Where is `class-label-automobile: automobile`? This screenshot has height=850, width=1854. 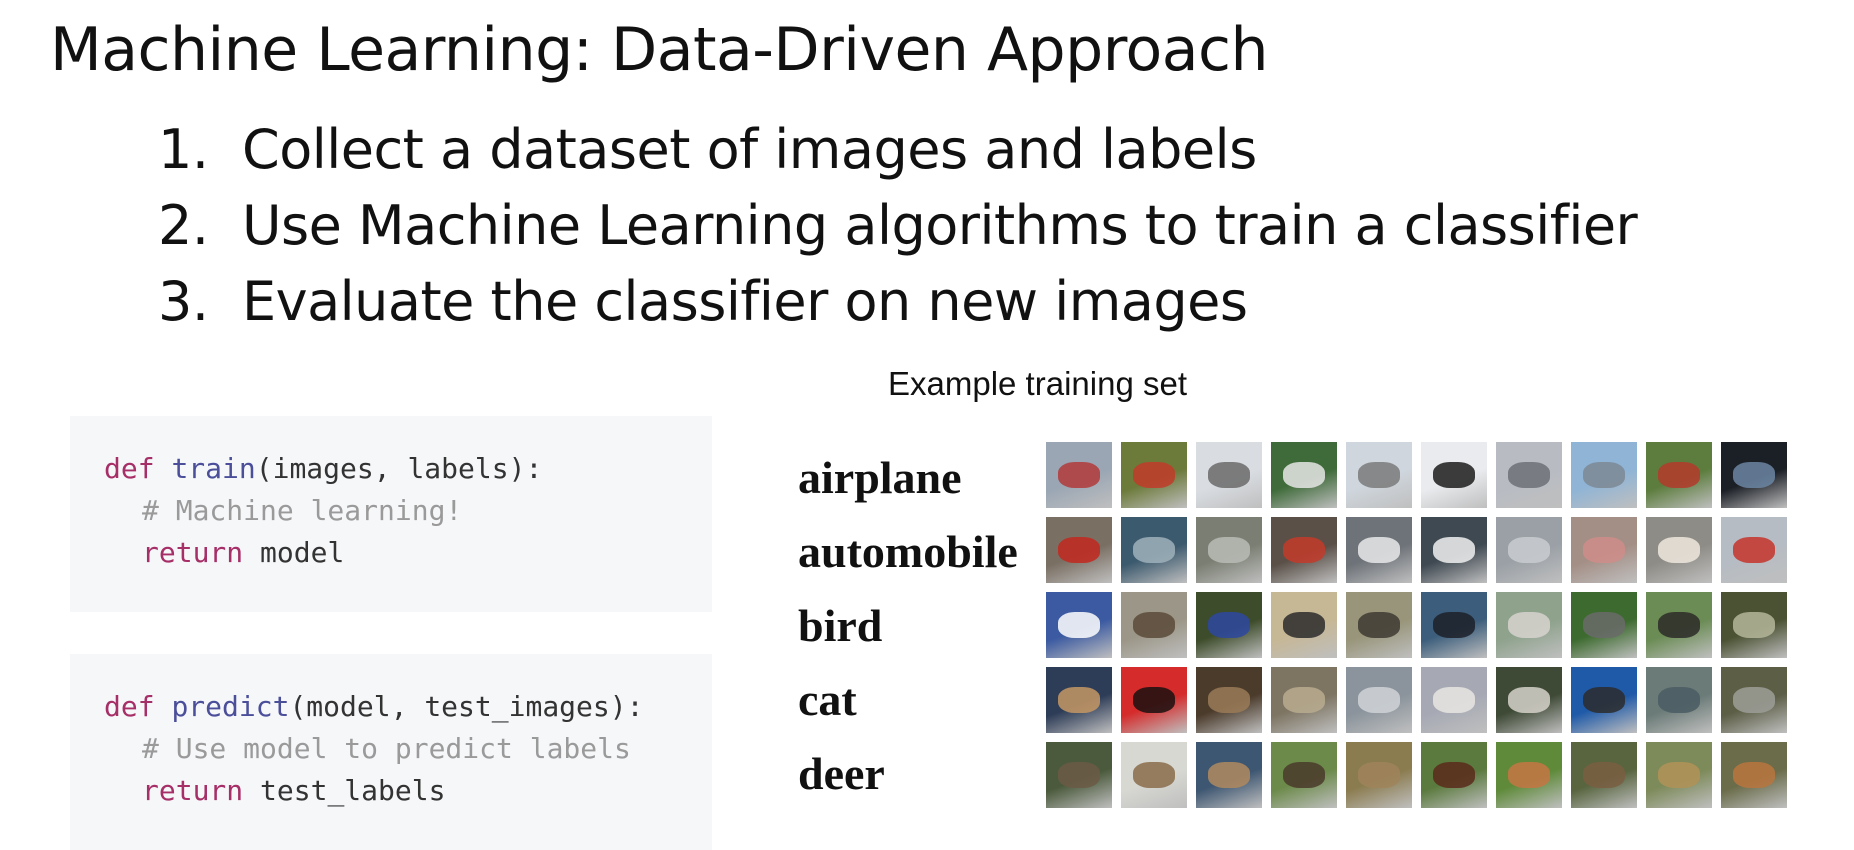 class-label-automobile: automobile is located at coordinates (908, 551).